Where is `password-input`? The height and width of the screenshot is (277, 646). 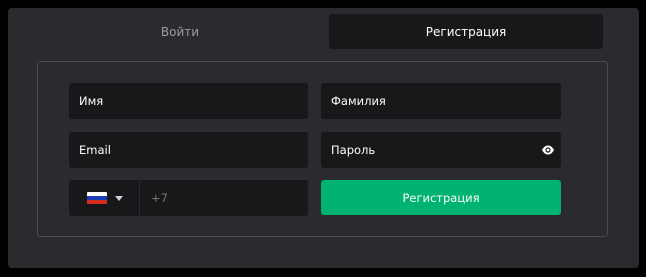 password-input is located at coordinates (431, 150).